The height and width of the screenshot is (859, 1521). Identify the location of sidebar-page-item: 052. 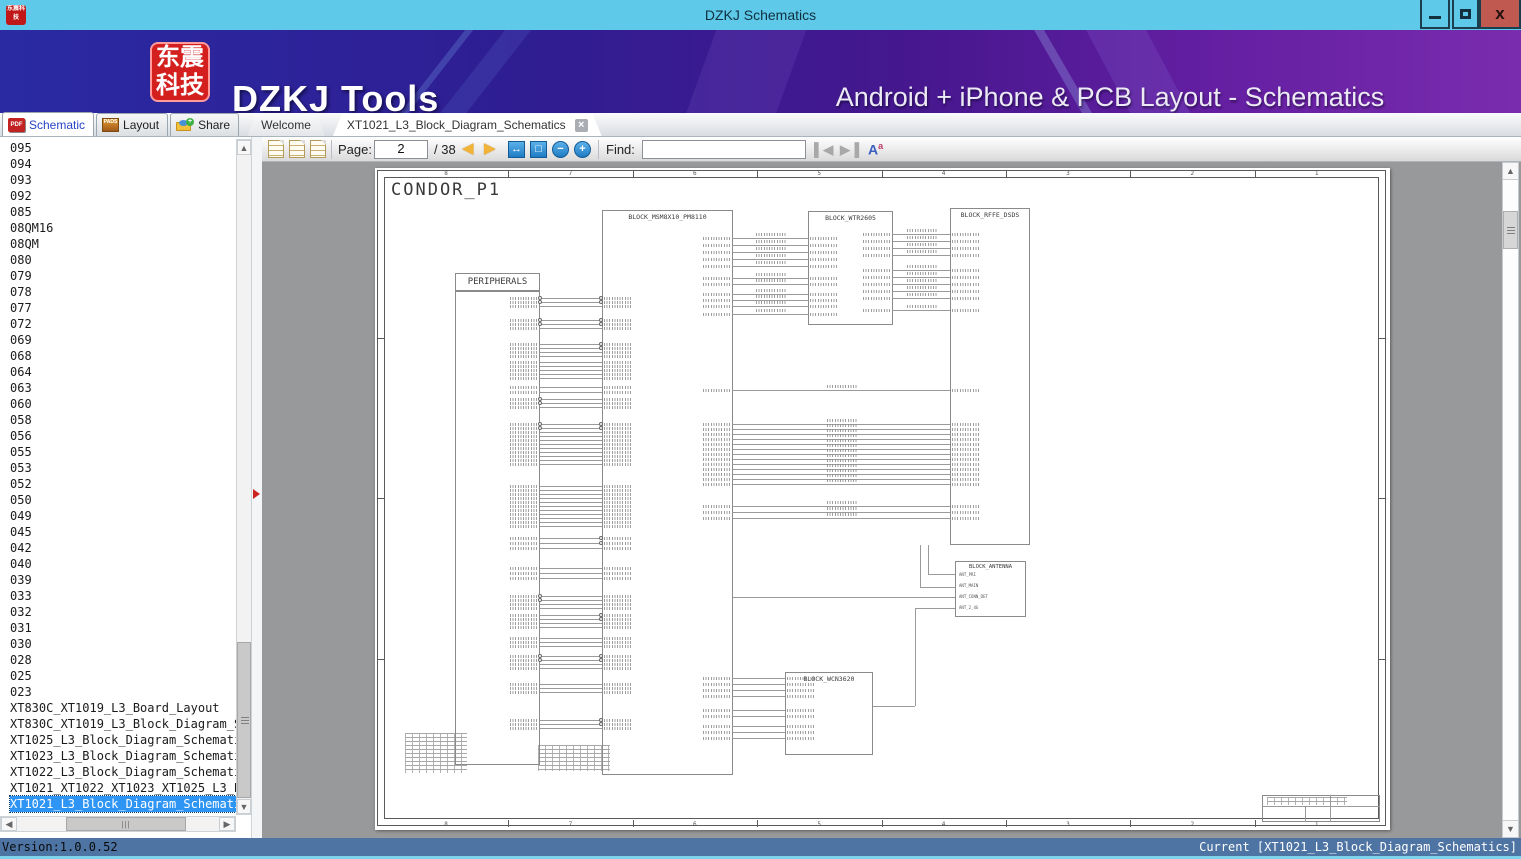
(118, 484).